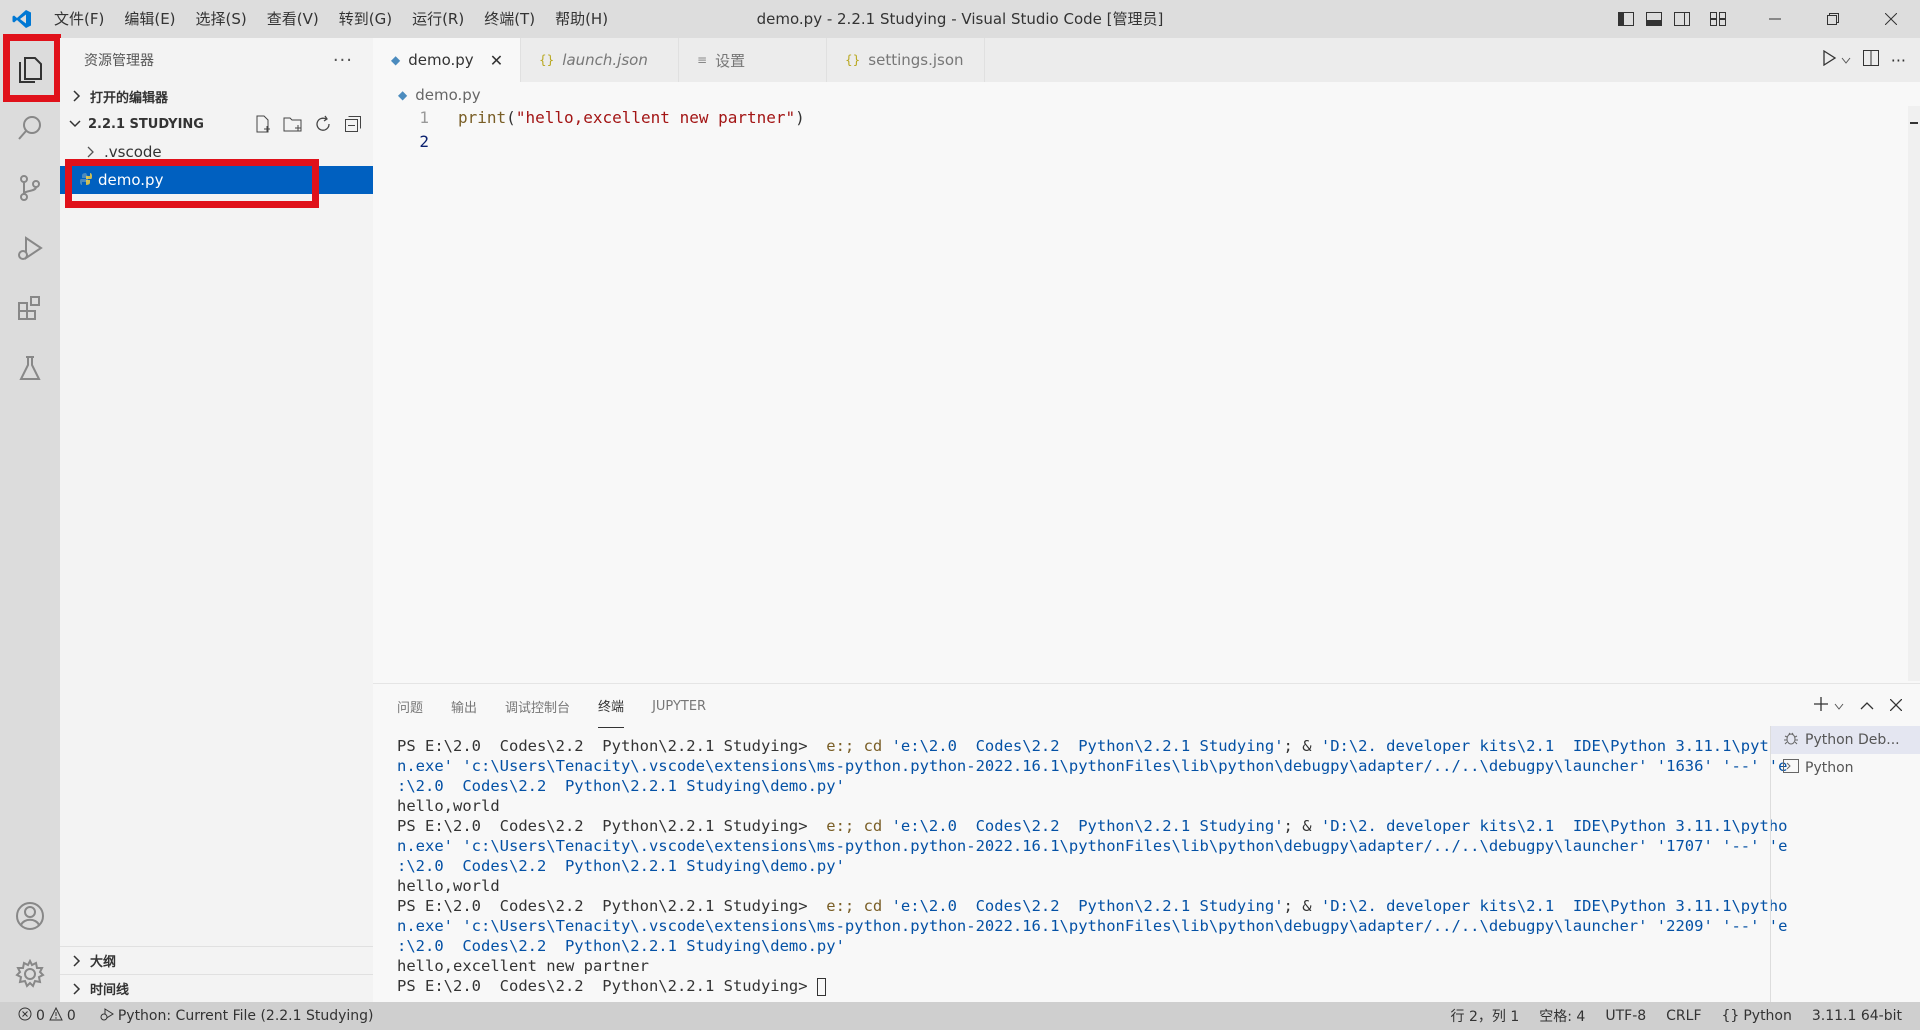 This screenshot has height=1030, width=1920. Describe the element at coordinates (1845, 768) in the screenshot. I see `terminal-item-python: Python` at that location.